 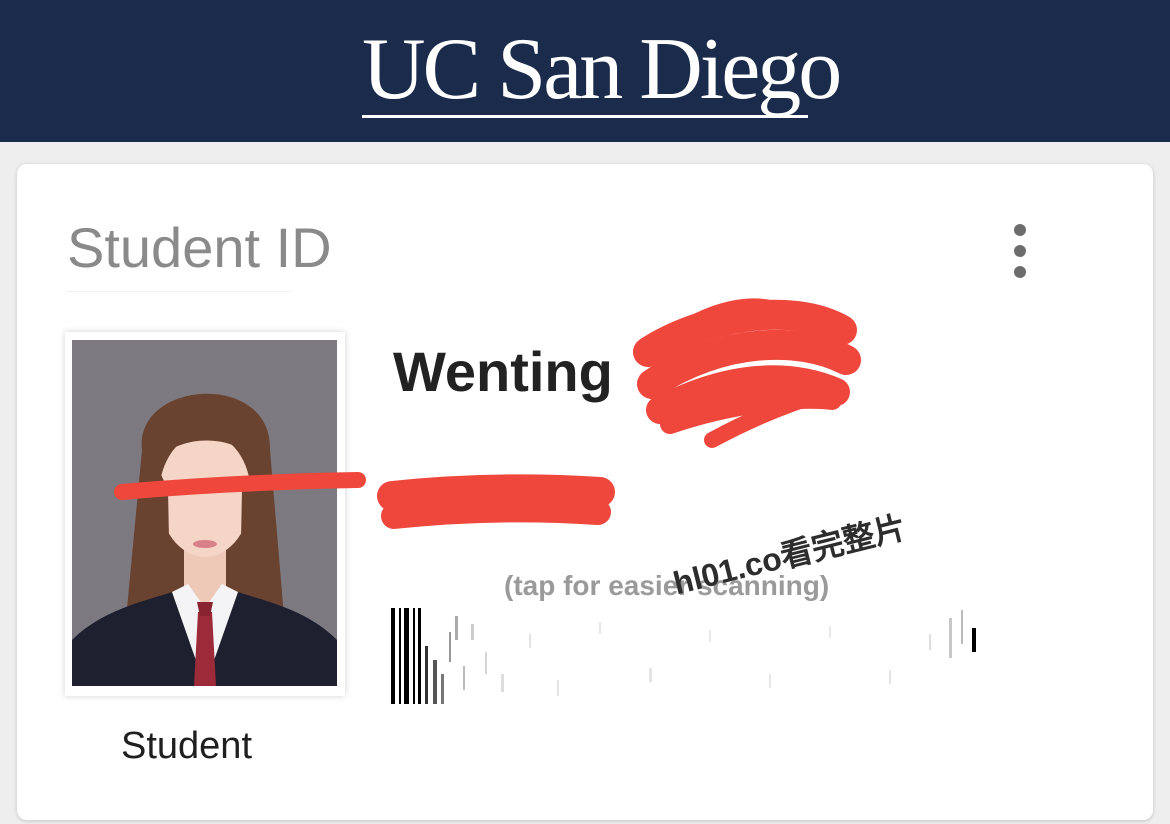 I want to click on title-divider, so click(x=179, y=291).